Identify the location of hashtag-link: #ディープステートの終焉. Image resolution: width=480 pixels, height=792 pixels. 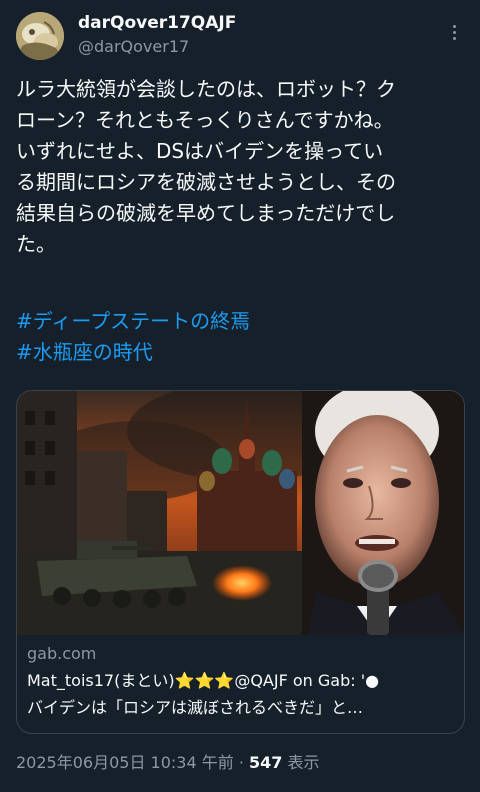
(133, 321).